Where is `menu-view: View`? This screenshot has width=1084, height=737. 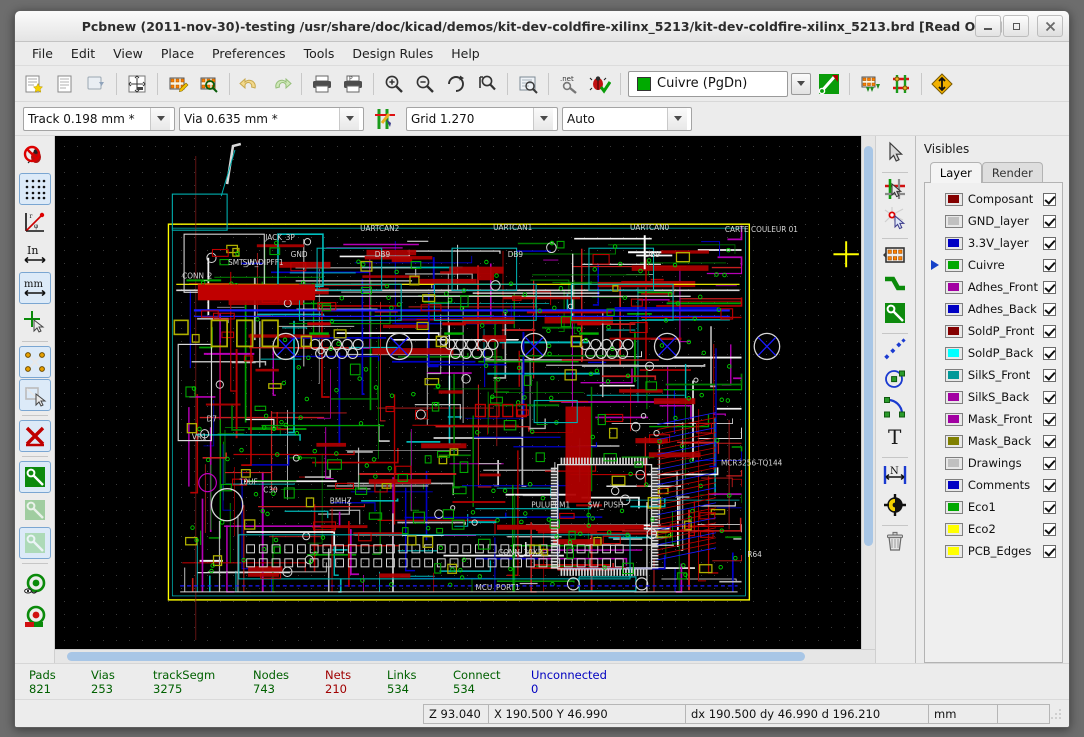
menu-view: View is located at coordinates (128, 53).